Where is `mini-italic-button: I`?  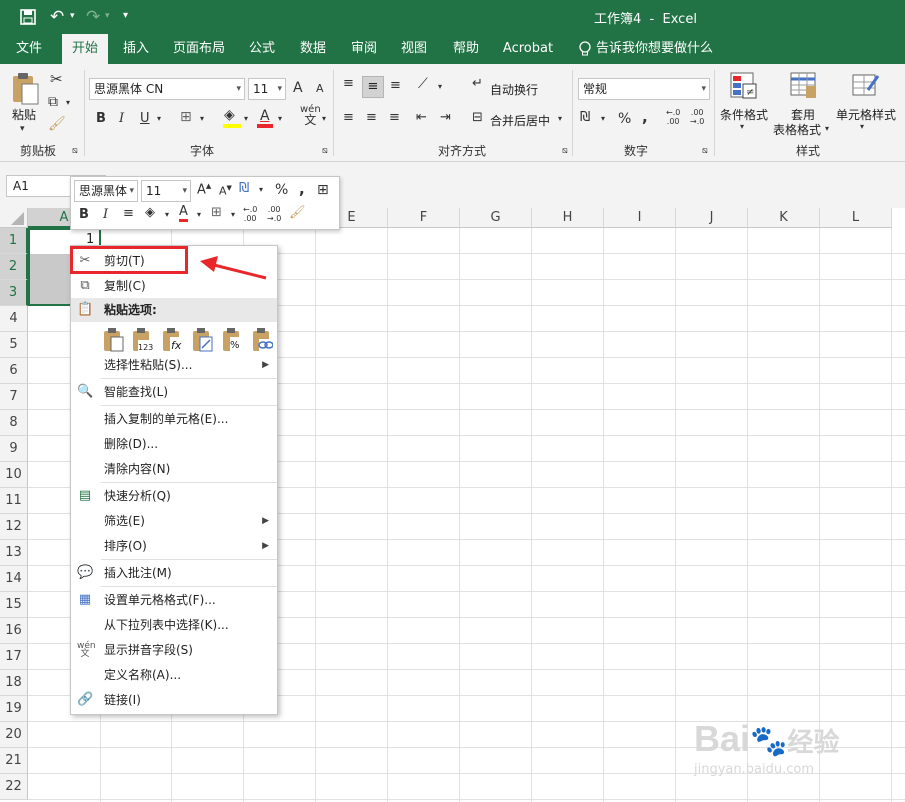 mini-italic-button: I is located at coordinates (105, 214).